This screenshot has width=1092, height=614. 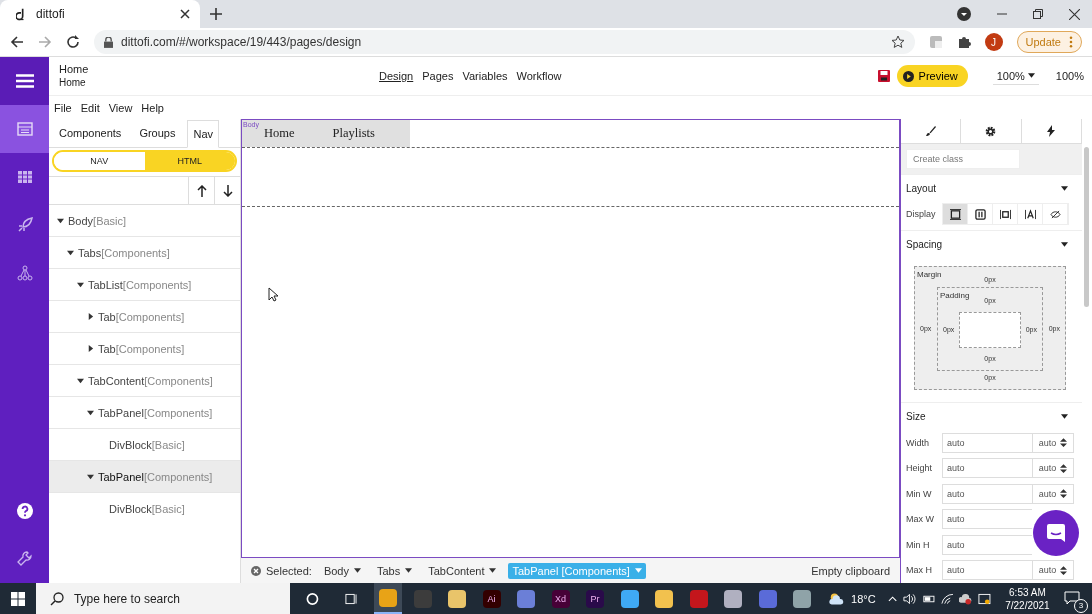 What do you see at coordinates (993, 42) in the screenshot?
I see `profile-avatar: J` at bounding box center [993, 42].